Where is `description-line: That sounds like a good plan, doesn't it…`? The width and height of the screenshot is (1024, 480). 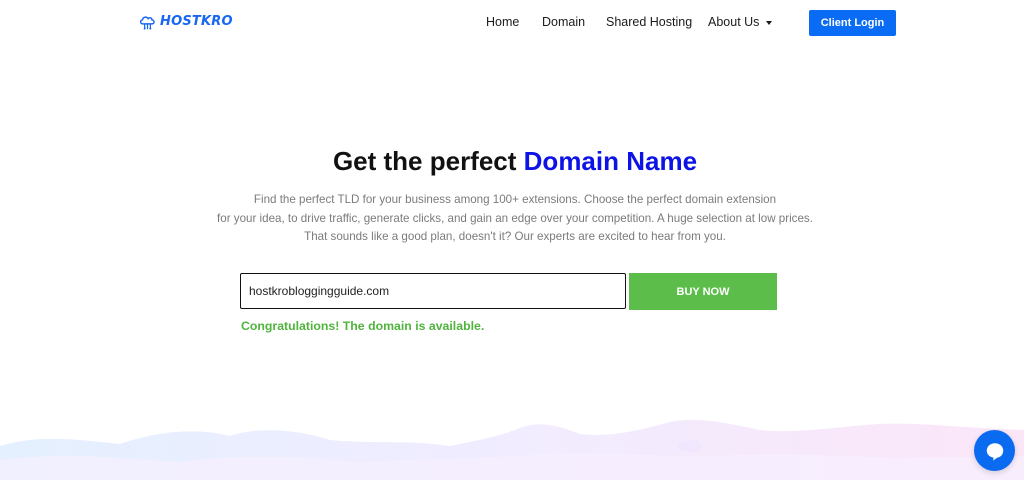
description-line: That sounds like a good plan, doesn't it… is located at coordinates (515, 237).